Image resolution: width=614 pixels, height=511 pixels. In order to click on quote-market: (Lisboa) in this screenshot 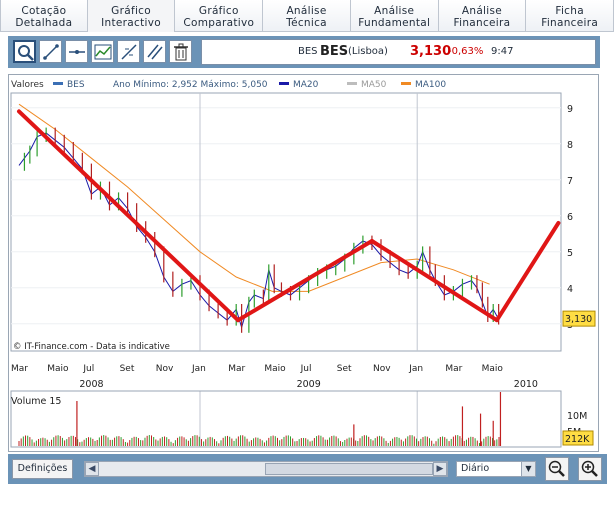, I will do `click(368, 51)`.